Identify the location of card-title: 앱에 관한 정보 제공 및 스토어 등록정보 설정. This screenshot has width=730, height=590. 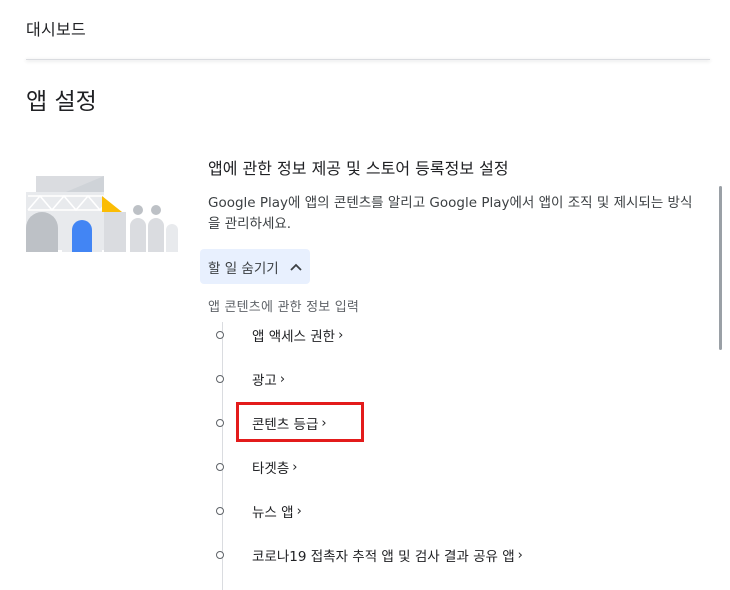
(358, 168).